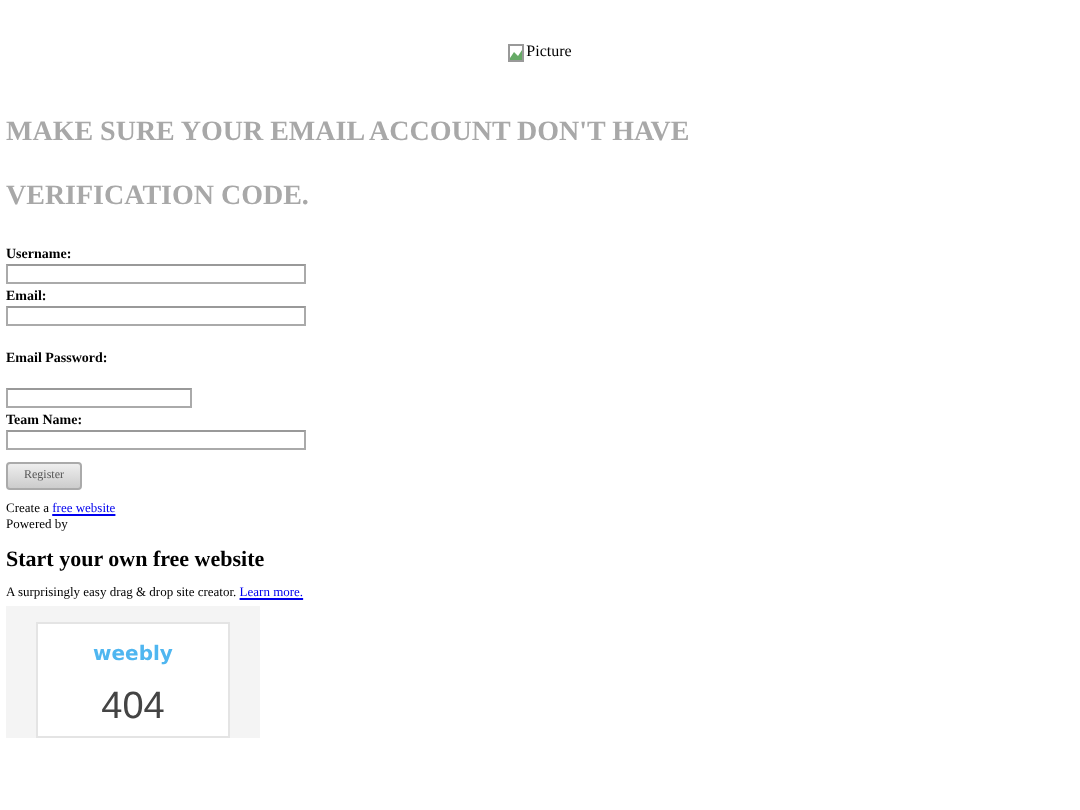  I want to click on headline: VERIFICATION CODE., so click(158, 198).